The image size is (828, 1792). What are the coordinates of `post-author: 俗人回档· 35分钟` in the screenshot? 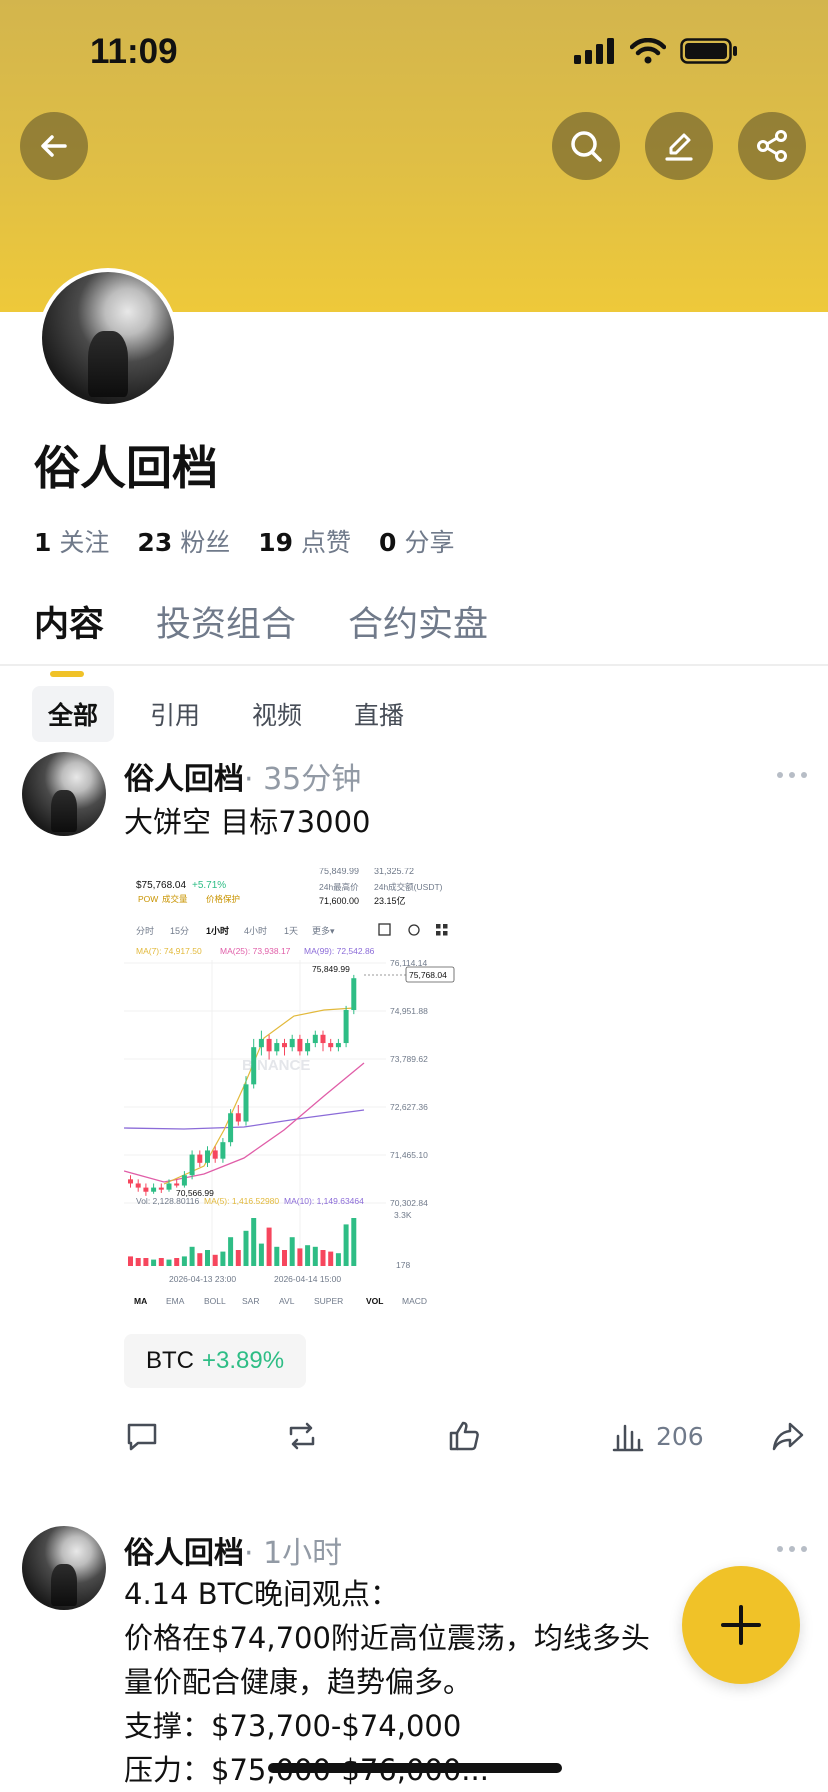 It's located at (242, 776).